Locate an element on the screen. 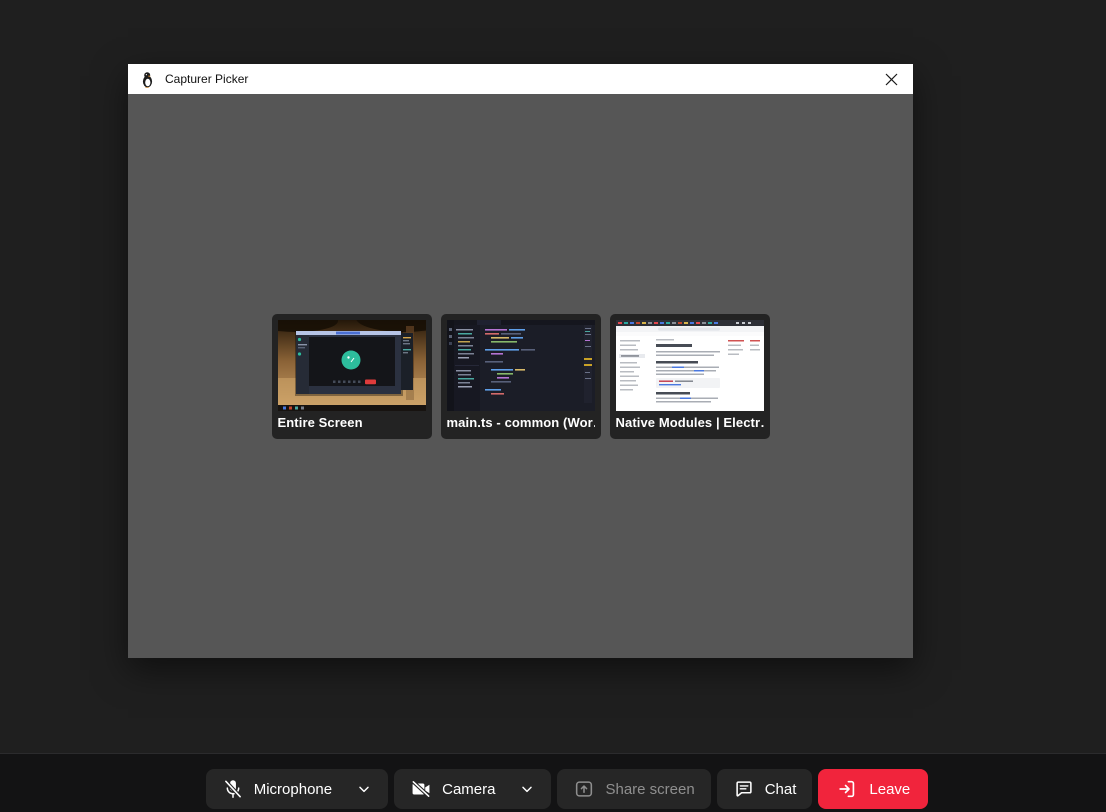  dialog-titlebar: Capturer Picker is located at coordinates (520, 79).